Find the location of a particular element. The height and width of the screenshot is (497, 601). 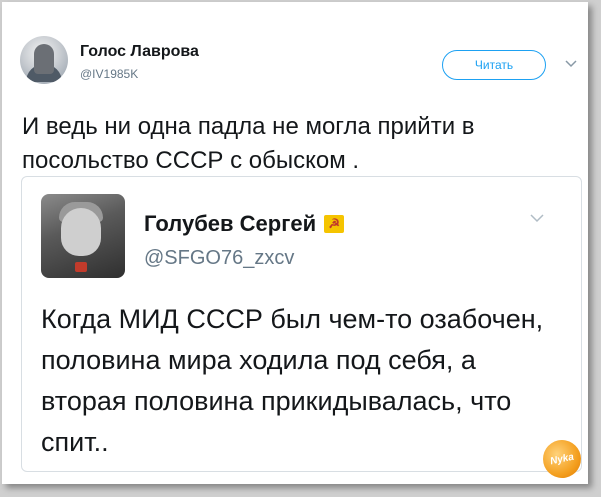

hammer-sickle-flag-icon: ☭ is located at coordinates (334, 224).